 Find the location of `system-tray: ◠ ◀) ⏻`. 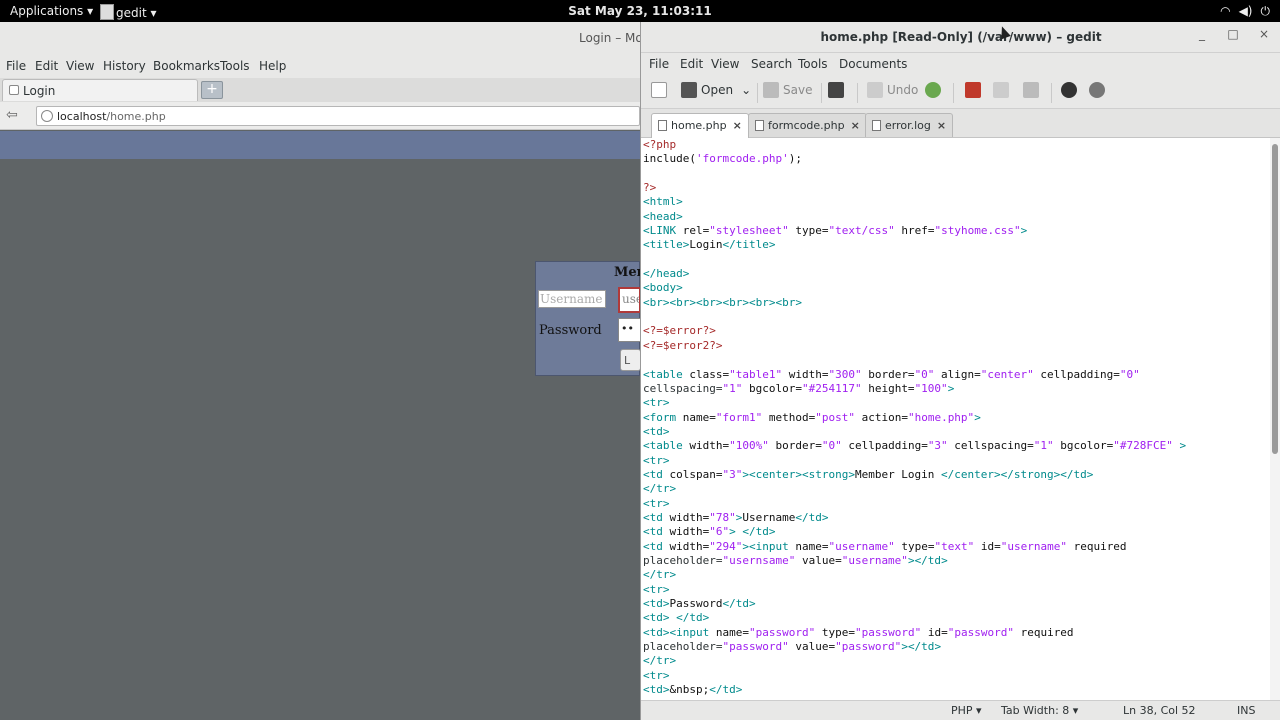

system-tray: ◠ ◀) ⏻ is located at coordinates (1241, 11).